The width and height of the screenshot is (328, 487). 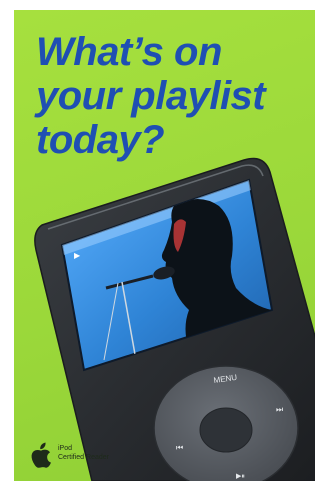 What do you see at coordinates (83, 457) in the screenshot?
I see `certified-line-2: Certified Reader` at bounding box center [83, 457].